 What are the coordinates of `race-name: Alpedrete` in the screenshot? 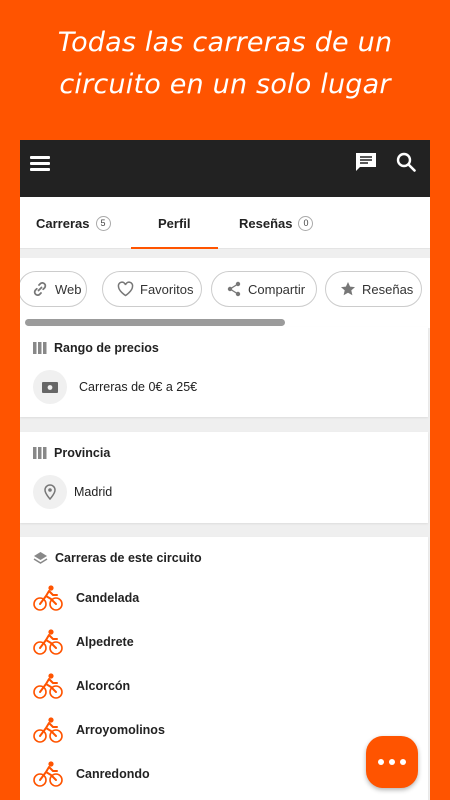 It's located at (105, 642).